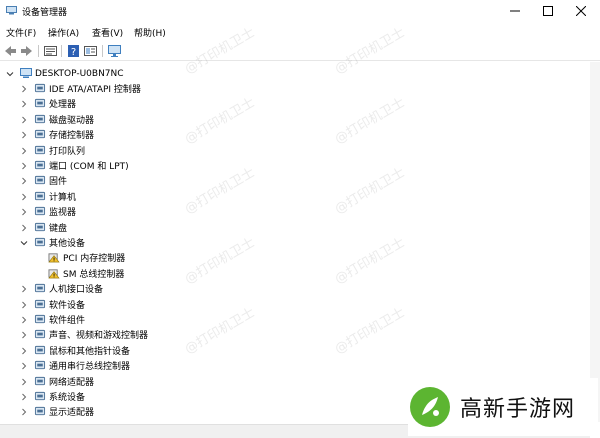 This screenshot has width=600, height=438. What do you see at coordinates (40, 396) in the screenshot?
I see `system-device-icon` at bounding box center [40, 396].